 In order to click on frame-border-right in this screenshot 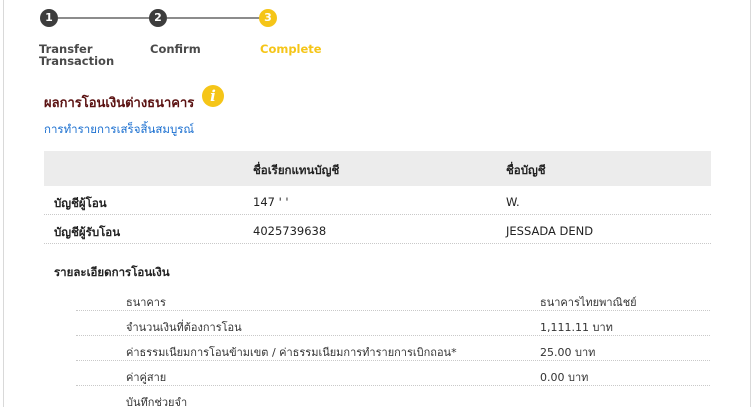, I will do `click(750, 203)`.